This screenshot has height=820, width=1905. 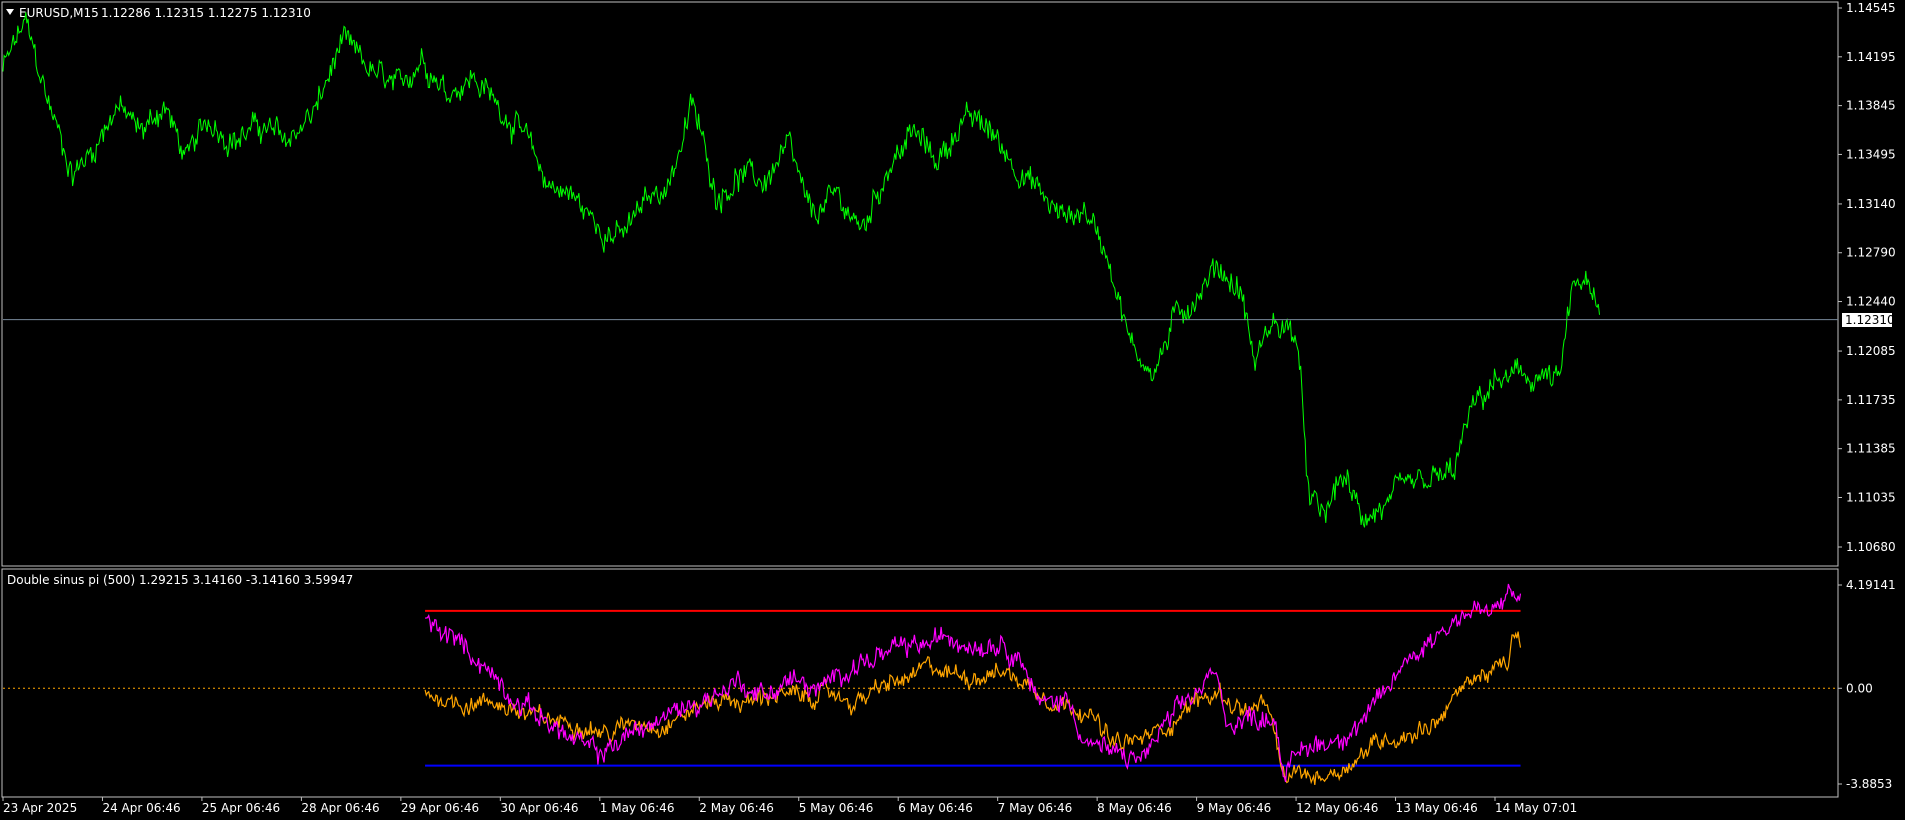 What do you see at coordinates (40, 808) in the screenshot?
I see `time-label: 23 Apr 2025` at bounding box center [40, 808].